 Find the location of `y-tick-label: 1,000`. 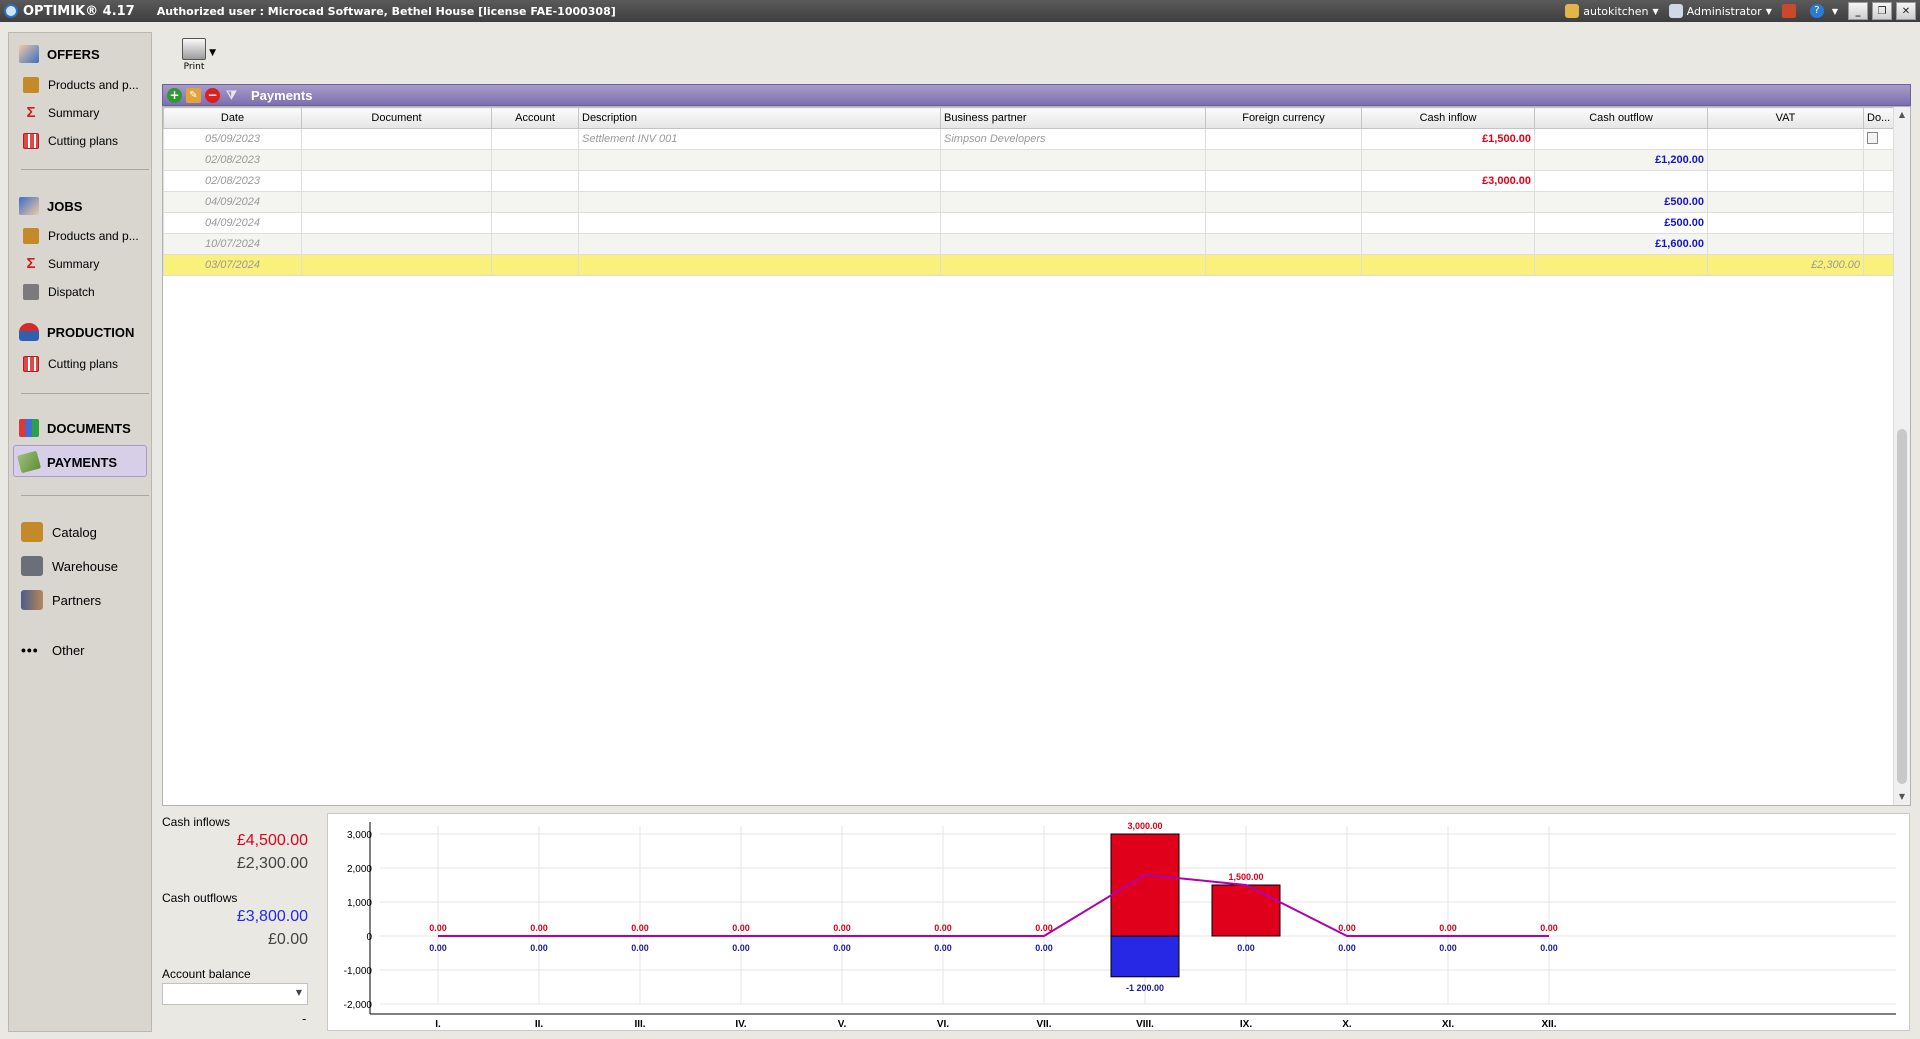

y-tick-label: 1,000 is located at coordinates (359, 903).